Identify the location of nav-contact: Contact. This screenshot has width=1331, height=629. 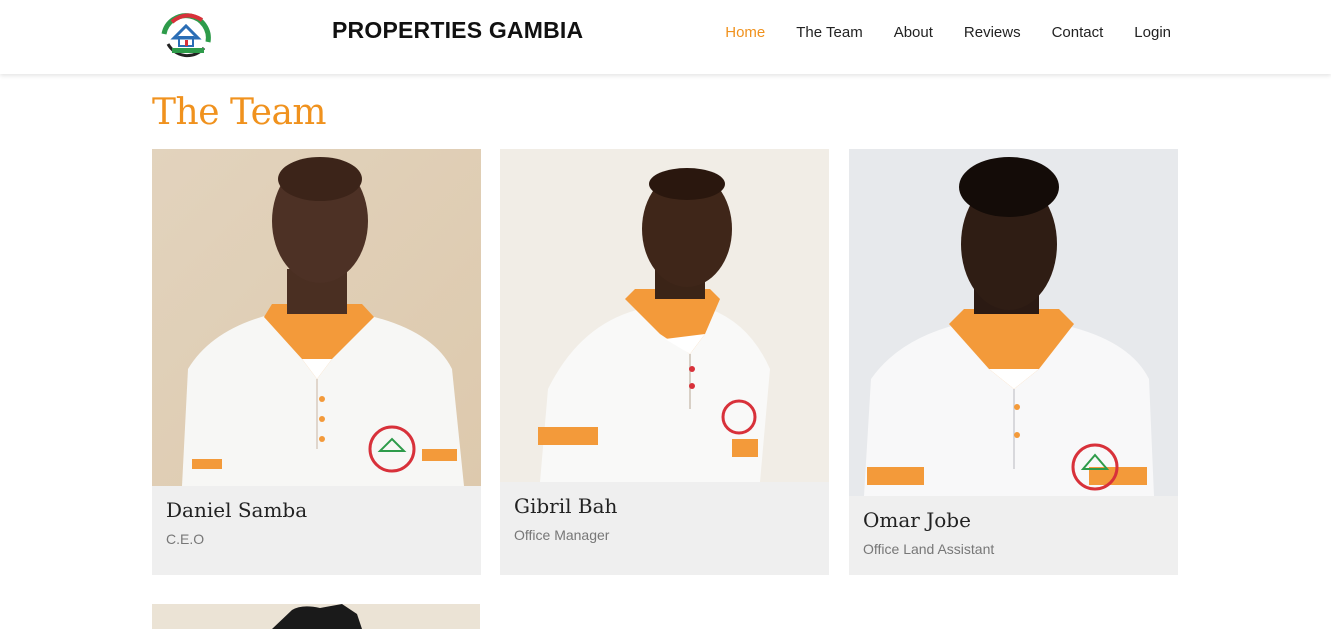
(1078, 32).